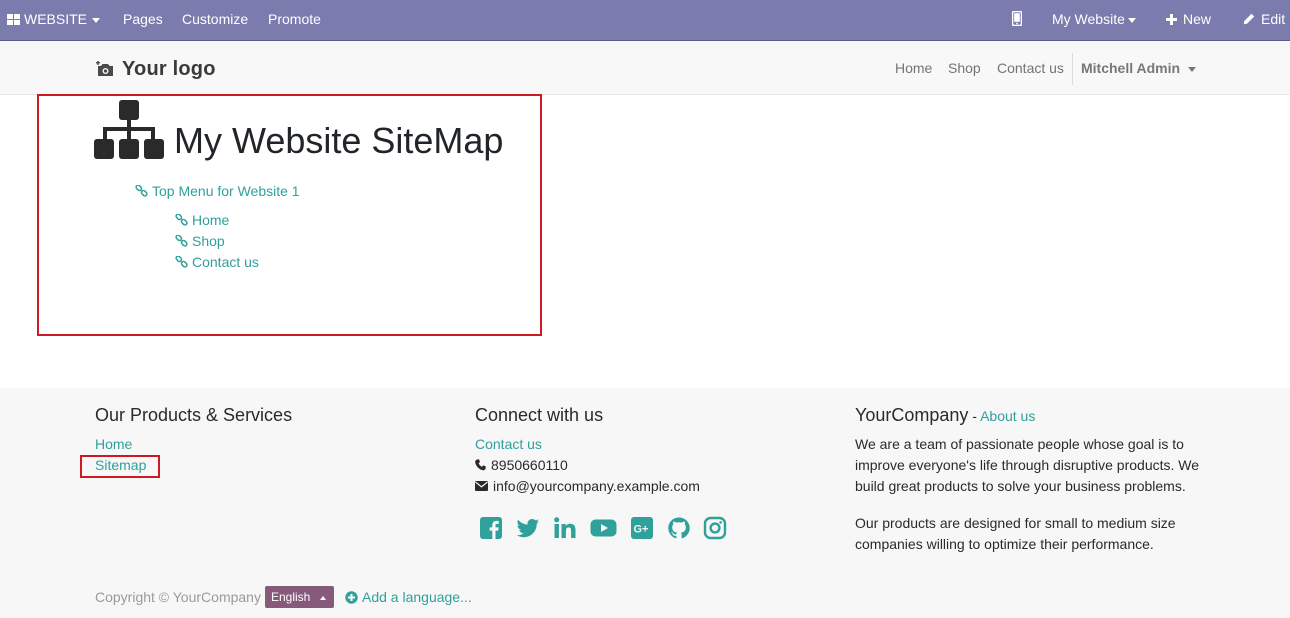 The width and height of the screenshot is (1290, 618). I want to click on mobile-preview-button, so click(1017, 20).